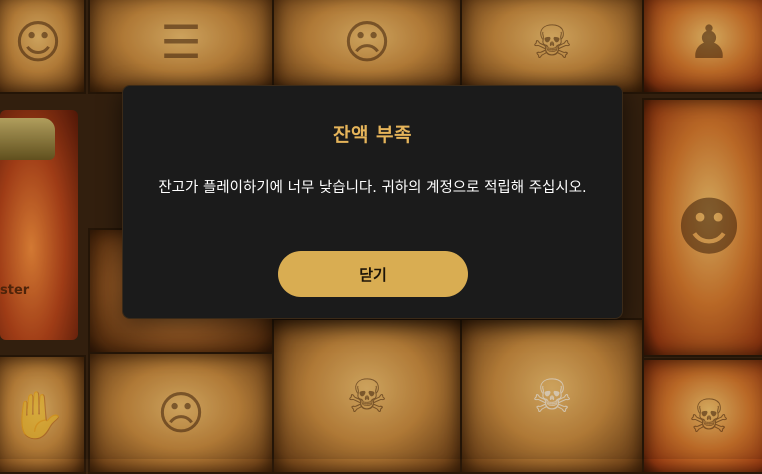  Describe the element at coordinates (373, 274) in the screenshot. I see `close-button: 닫기` at that location.